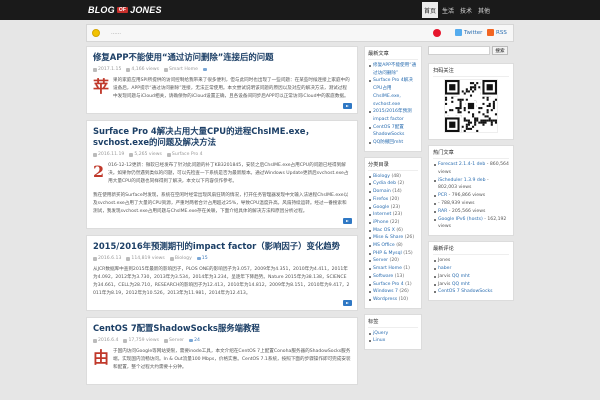 The height and width of the screenshot is (400, 600). Describe the element at coordinates (393, 115) in the screenshot. I see `recent-post-link: 2015/2016年预测impact factor` at that location.